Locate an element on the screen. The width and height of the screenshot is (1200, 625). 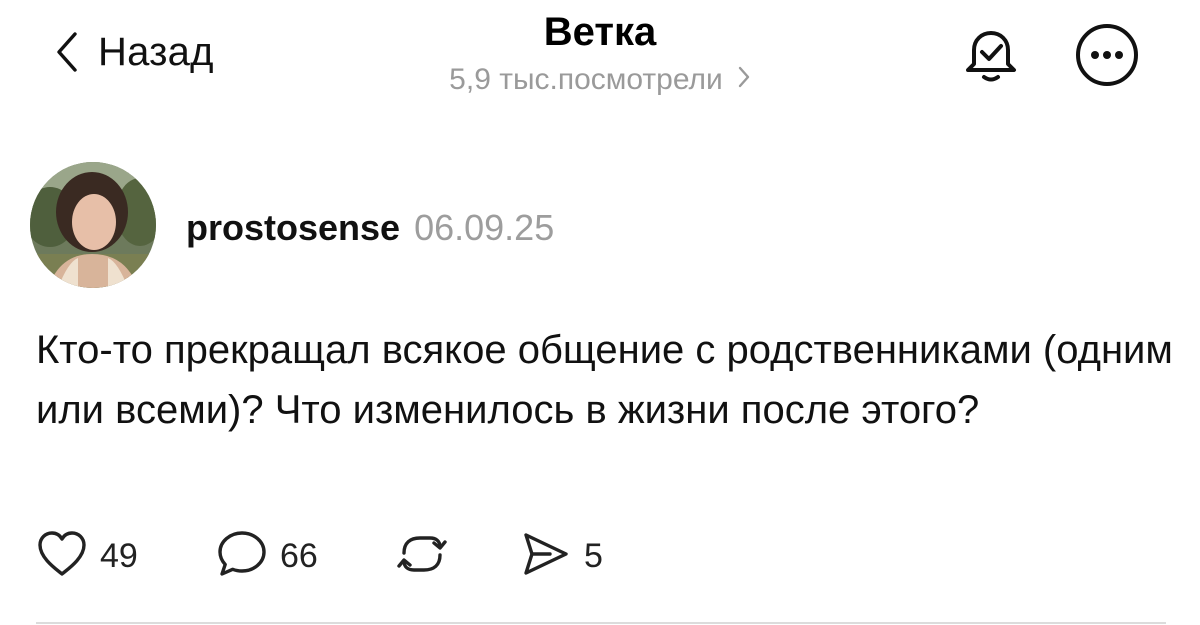
heart-icon is located at coordinates (62, 556).